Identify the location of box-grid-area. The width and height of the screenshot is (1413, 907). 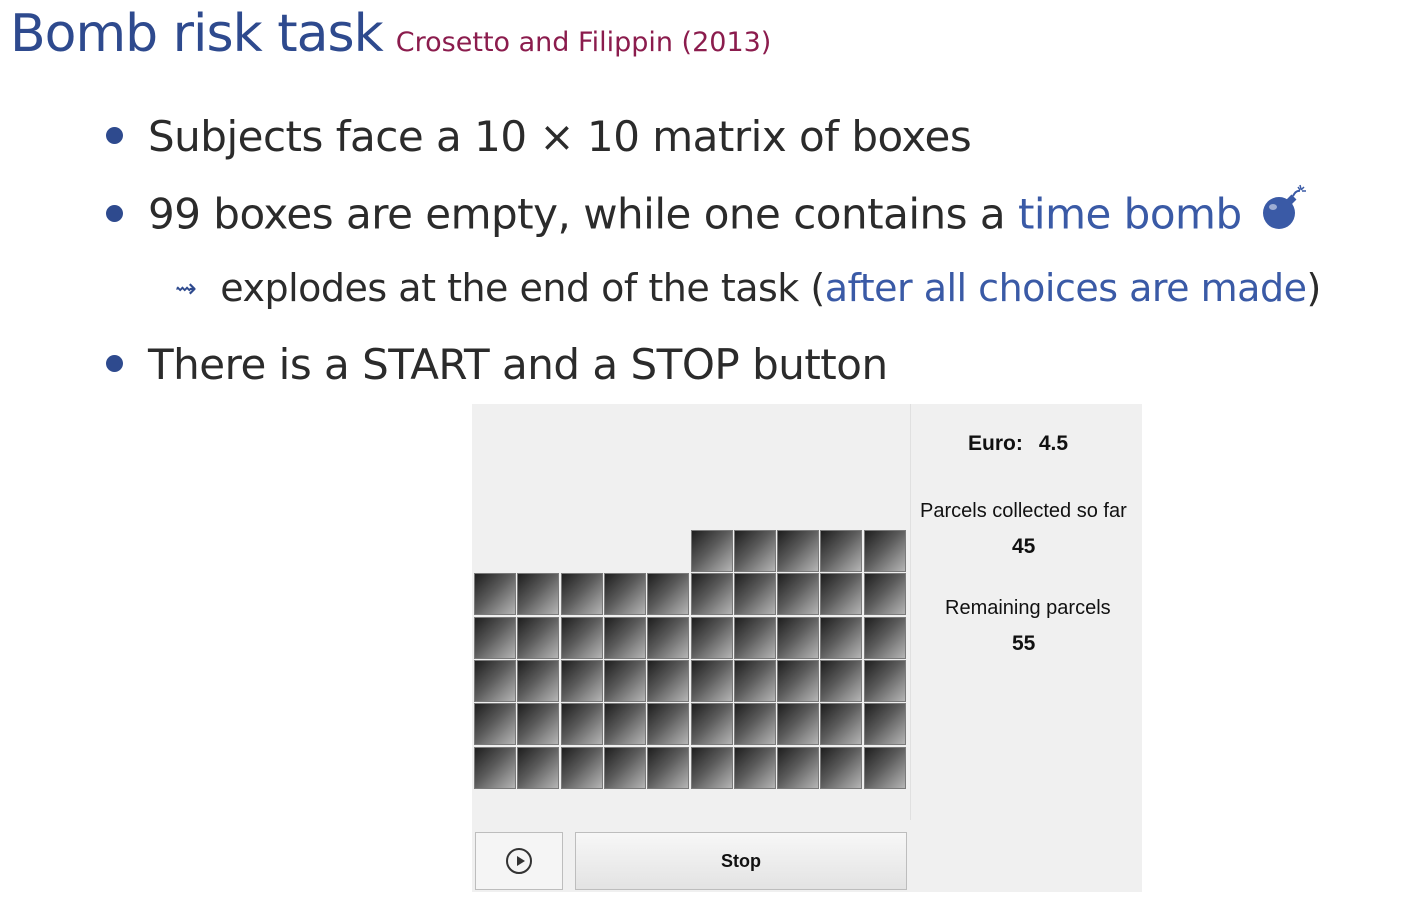
(691, 612).